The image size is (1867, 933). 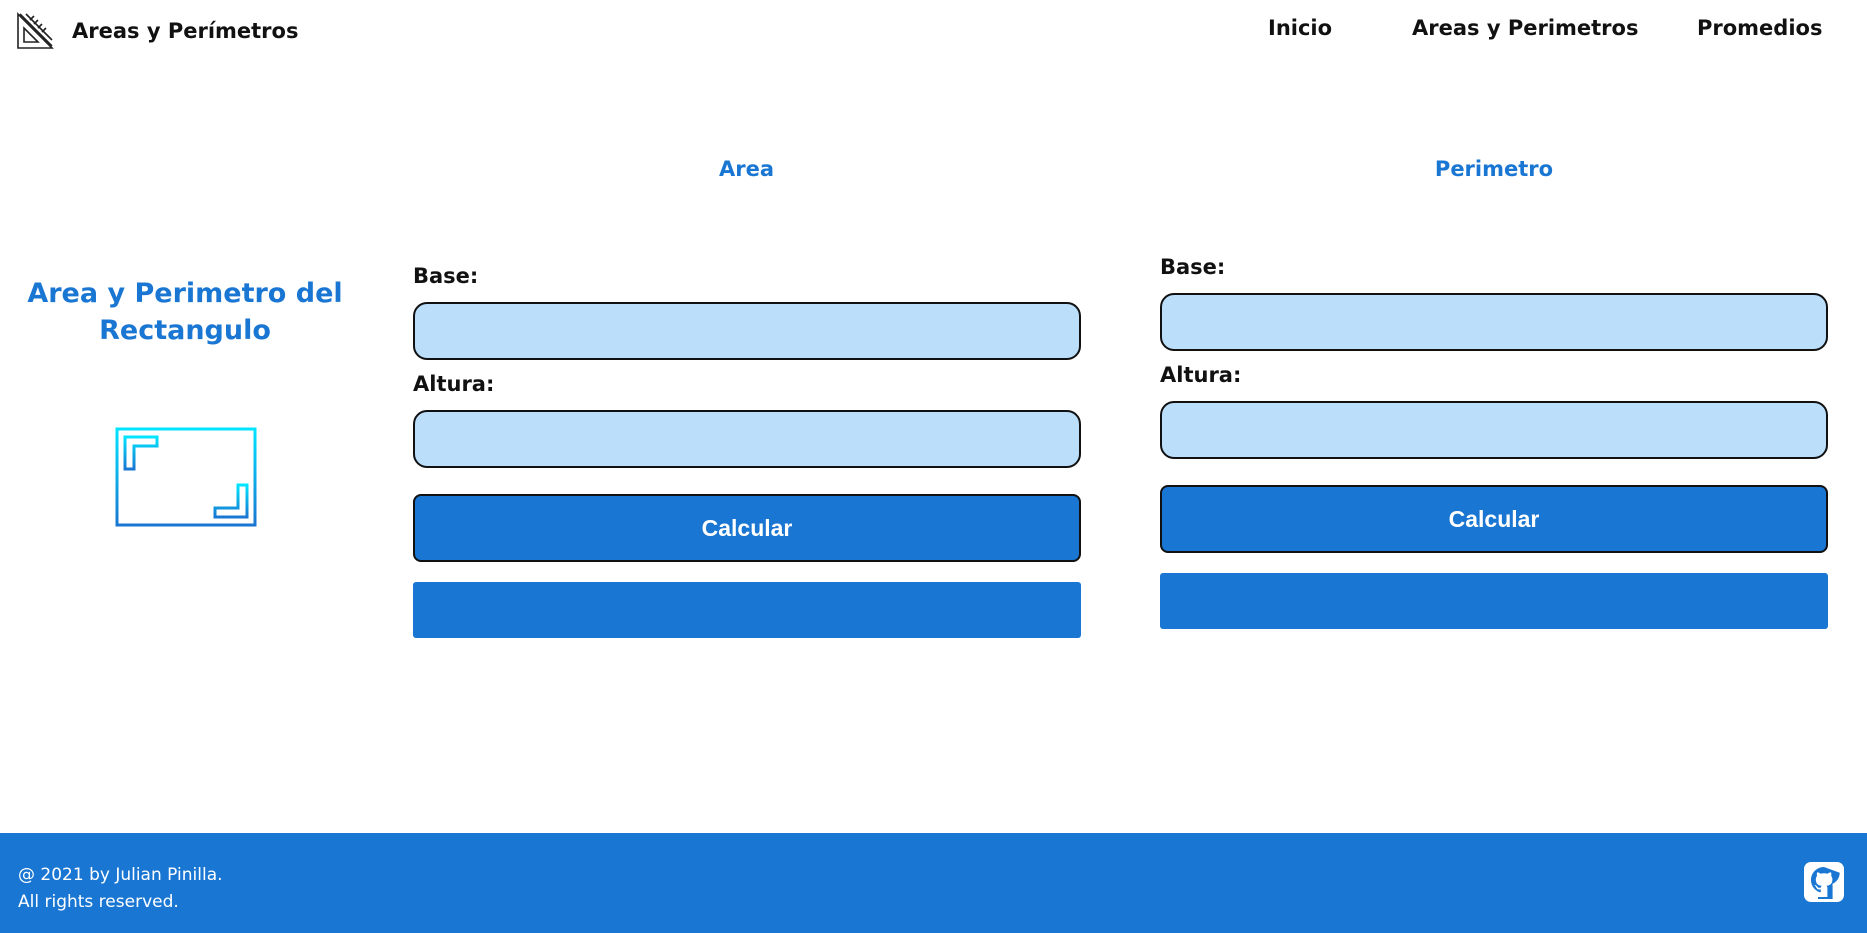 What do you see at coordinates (747, 439) in the screenshot?
I see `area-height-input` at bounding box center [747, 439].